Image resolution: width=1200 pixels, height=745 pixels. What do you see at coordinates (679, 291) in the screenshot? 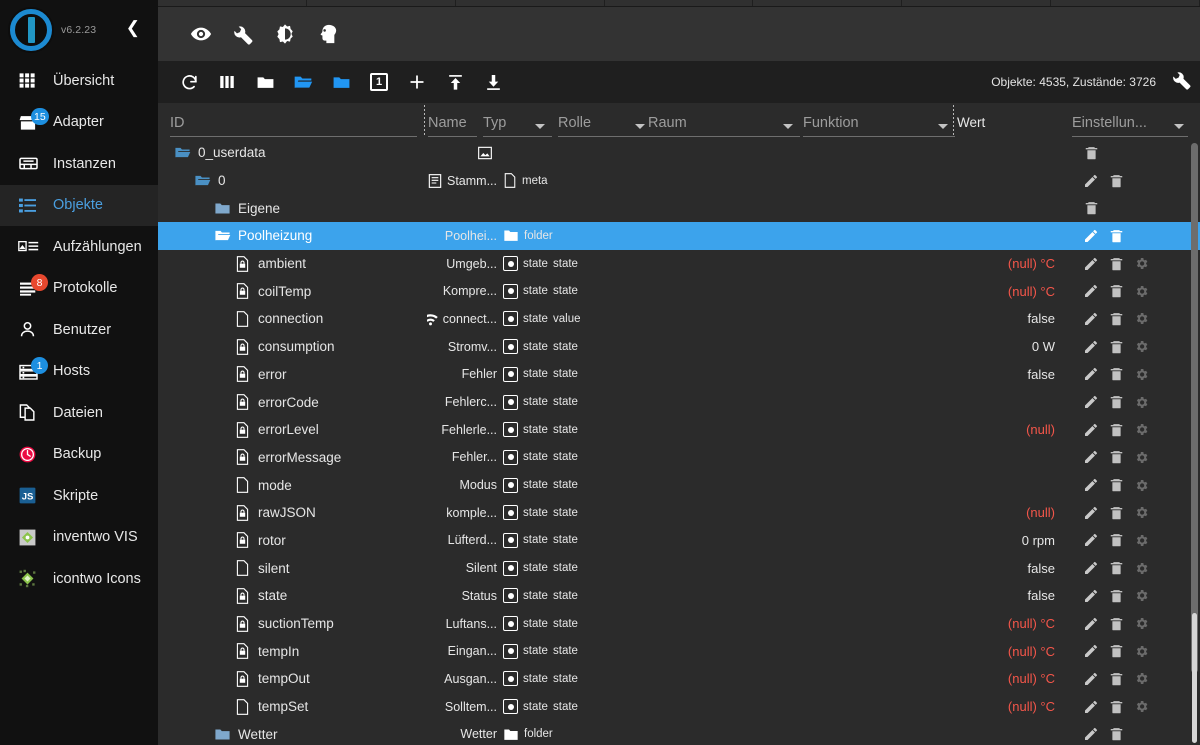
I see `table-row: coilTemp Kompre... state state (null) °C` at bounding box center [679, 291].